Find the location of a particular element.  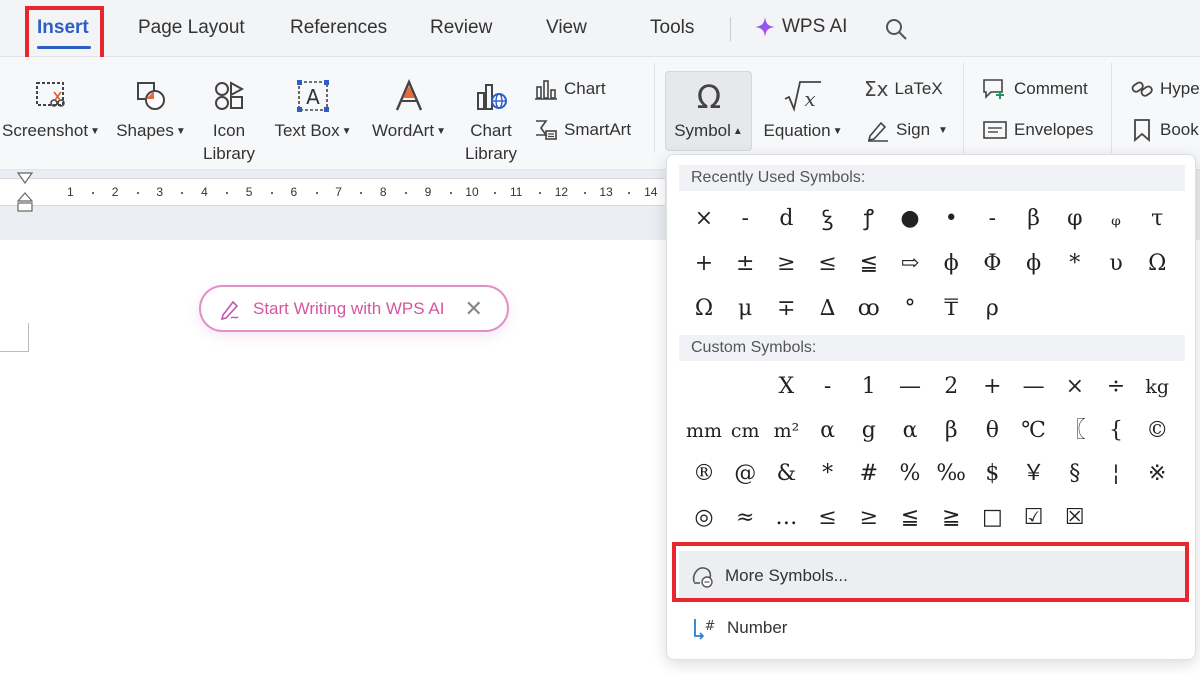

symbol-cell: ᵩ is located at coordinates (1116, 219).